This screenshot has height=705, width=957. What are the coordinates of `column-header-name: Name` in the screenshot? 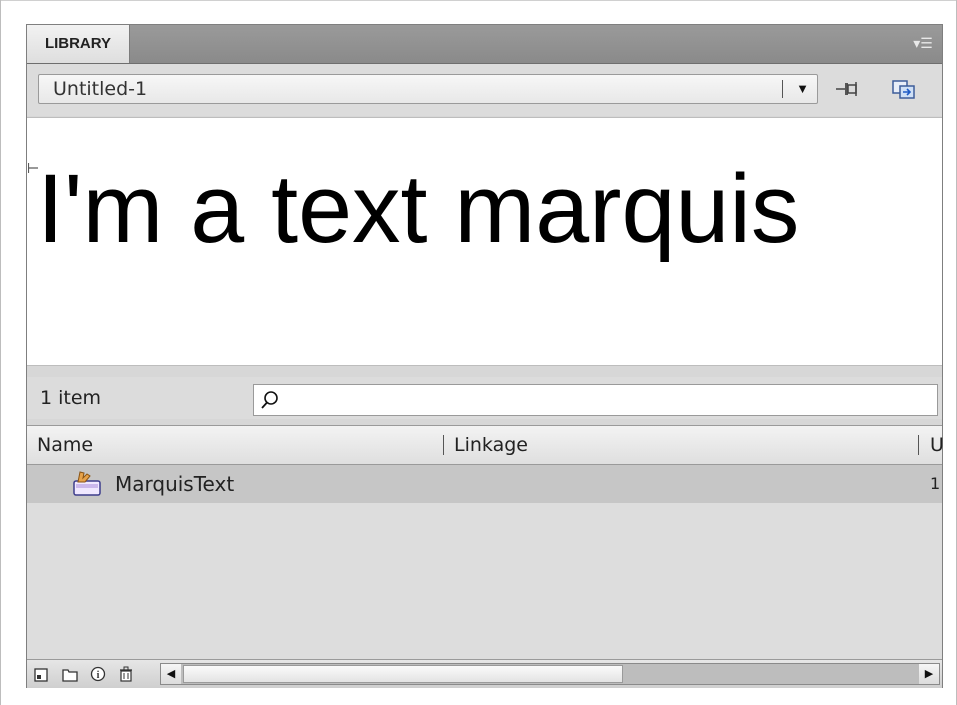 It's located at (65, 445).